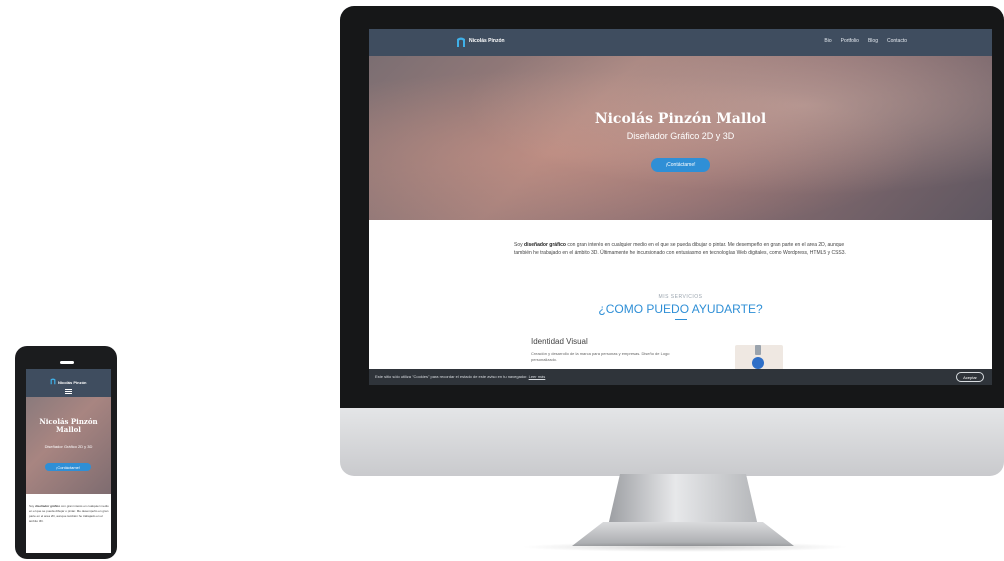 The height and width of the screenshot is (561, 1004). Describe the element at coordinates (850, 41) in the screenshot. I see `nav-item-portfolio: Portfolio` at that location.